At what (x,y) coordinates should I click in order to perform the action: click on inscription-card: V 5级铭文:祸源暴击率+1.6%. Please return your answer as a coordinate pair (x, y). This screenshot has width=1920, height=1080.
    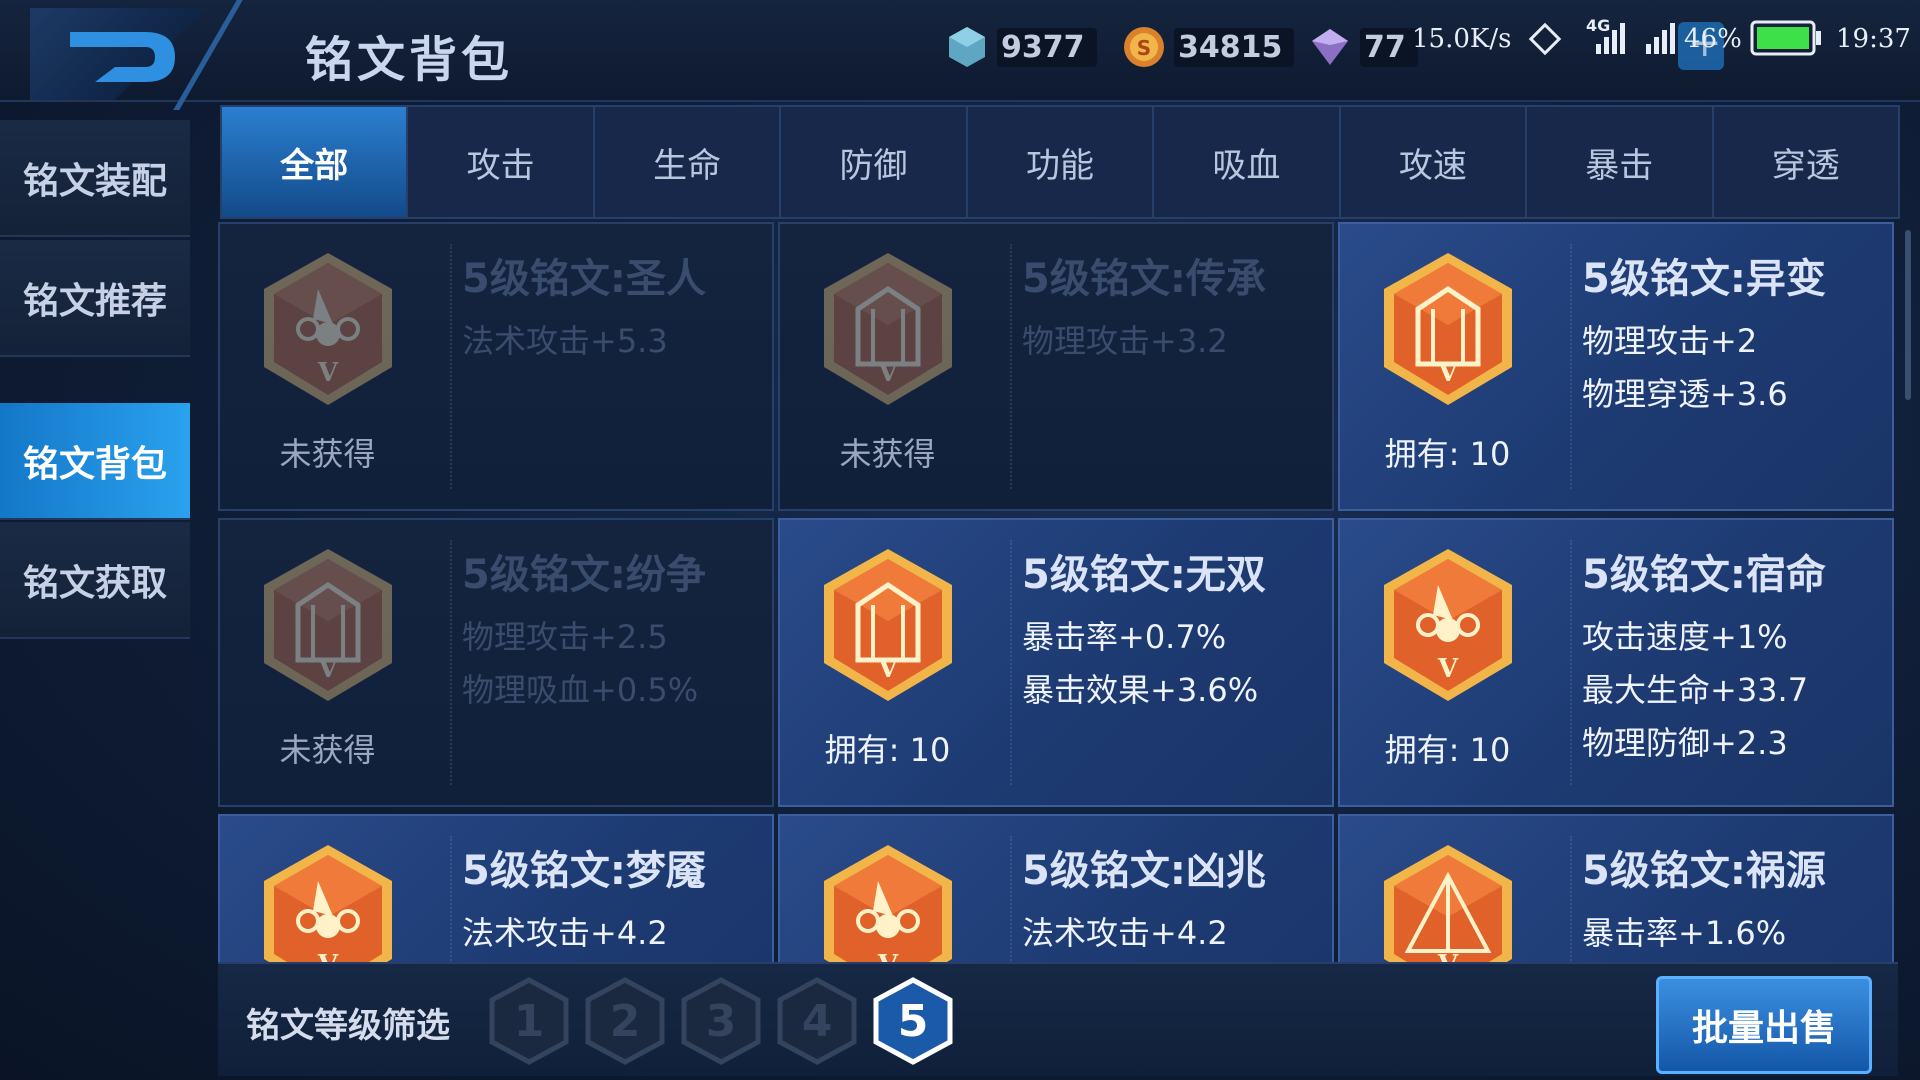
    Looking at the image, I should click on (1616, 888).